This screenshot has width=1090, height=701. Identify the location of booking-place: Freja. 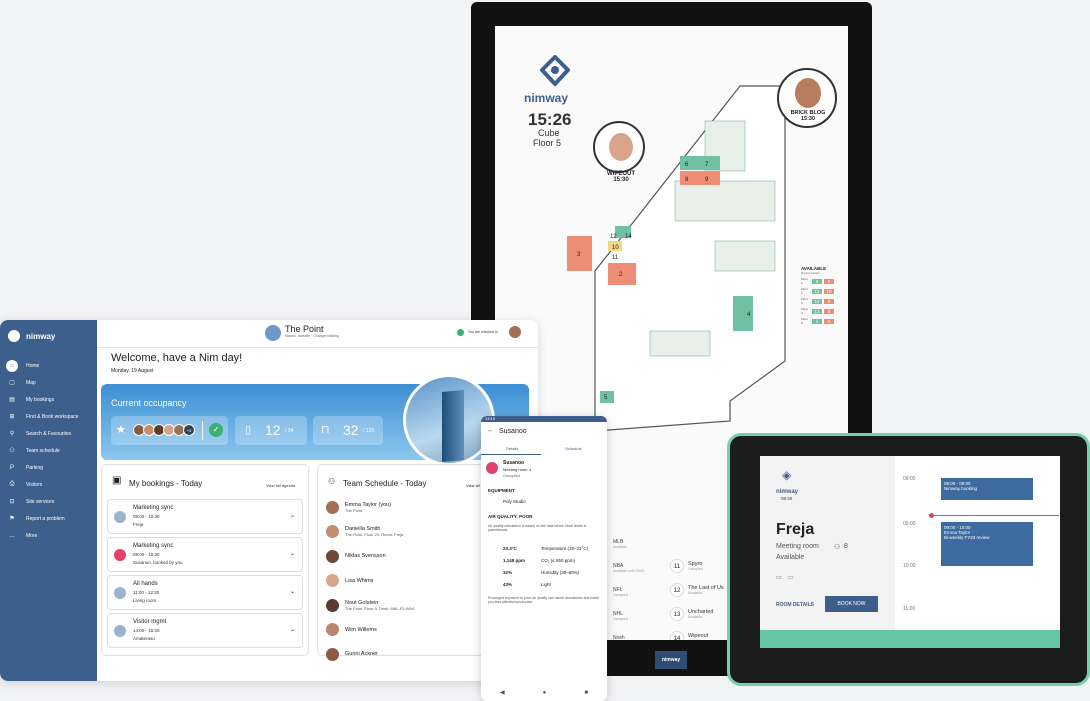
(138, 524).